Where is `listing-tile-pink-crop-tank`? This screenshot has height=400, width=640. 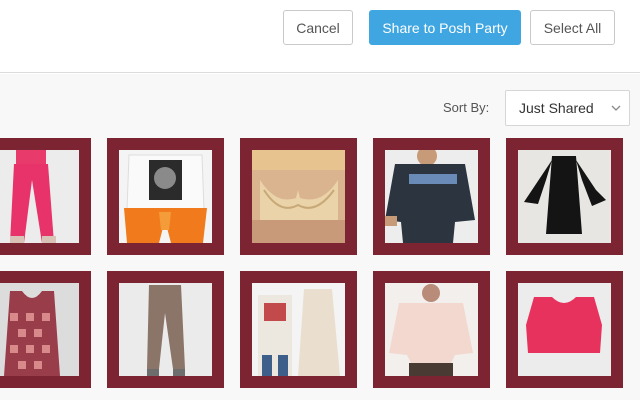
listing-tile-pink-crop-tank is located at coordinates (564, 329).